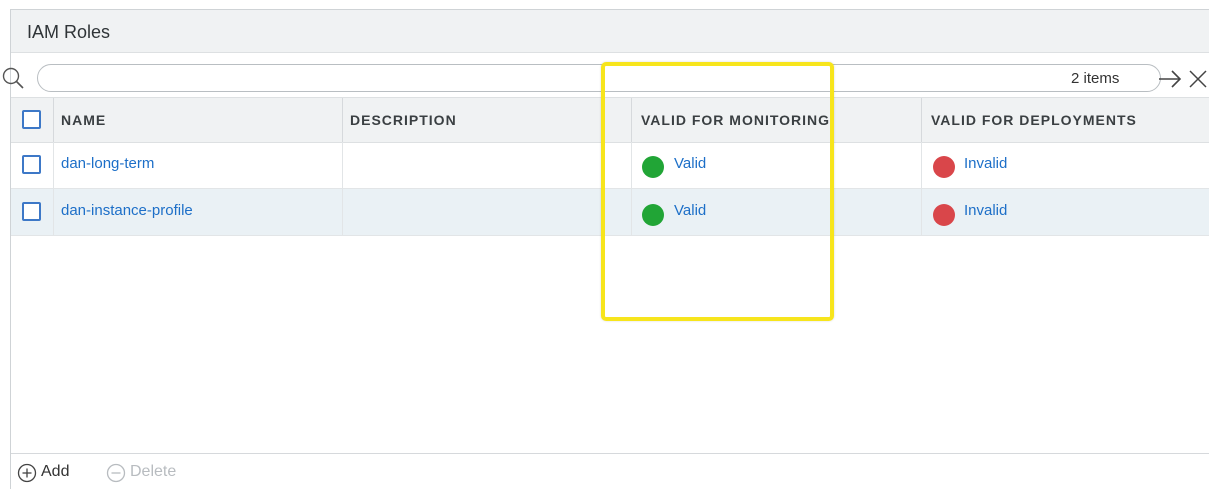 The image size is (1209, 491). I want to click on plus-circle-icon, so click(27, 473).